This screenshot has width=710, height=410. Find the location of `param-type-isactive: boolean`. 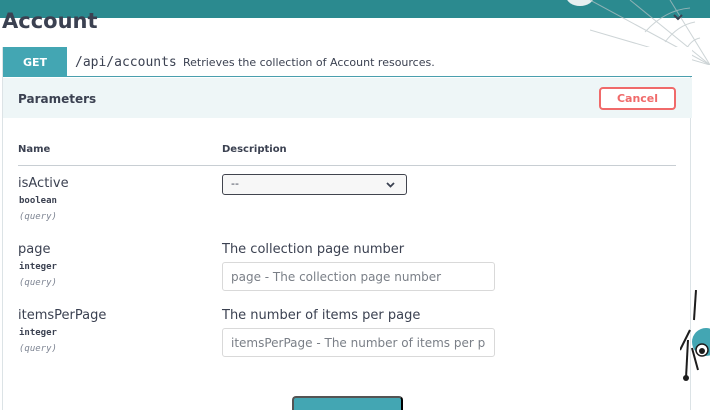

param-type-isactive: boolean is located at coordinates (38, 201).